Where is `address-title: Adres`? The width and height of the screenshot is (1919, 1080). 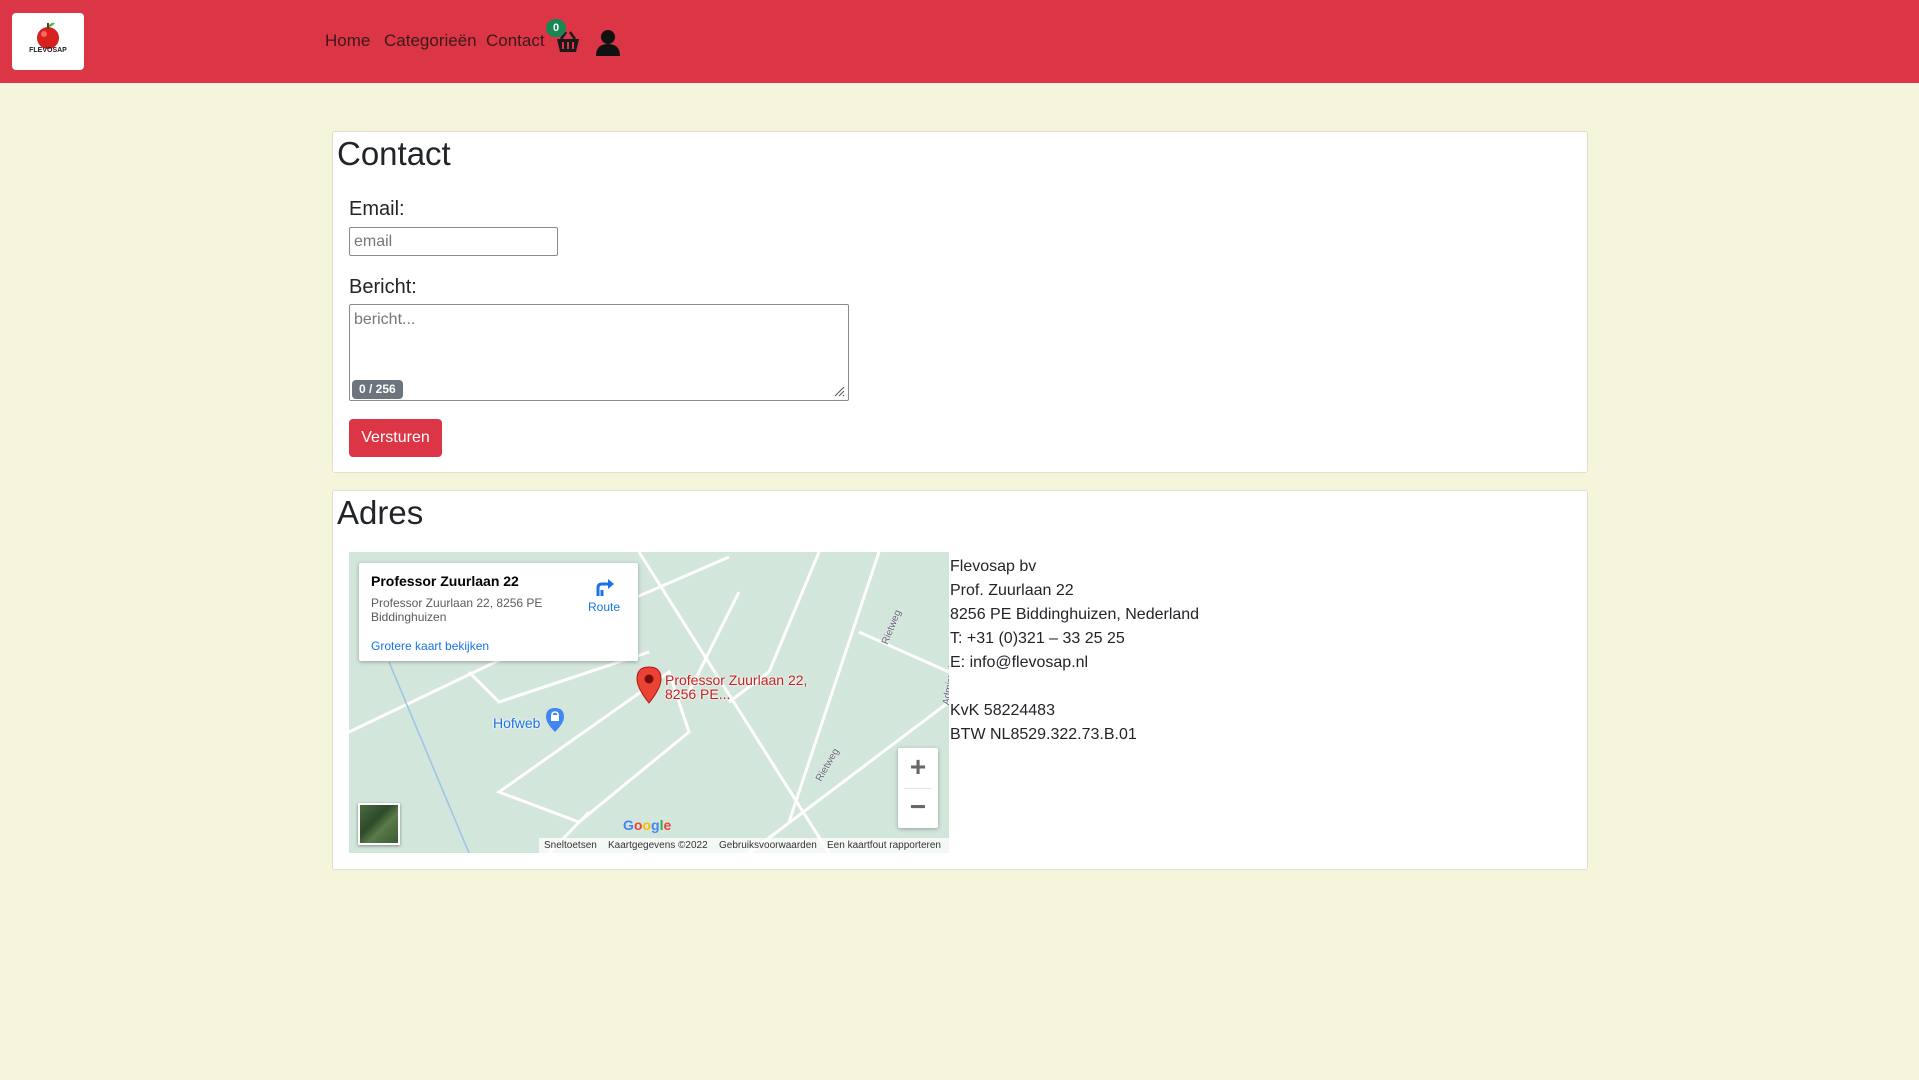
address-title: Adres is located at coordinates (380, 512).